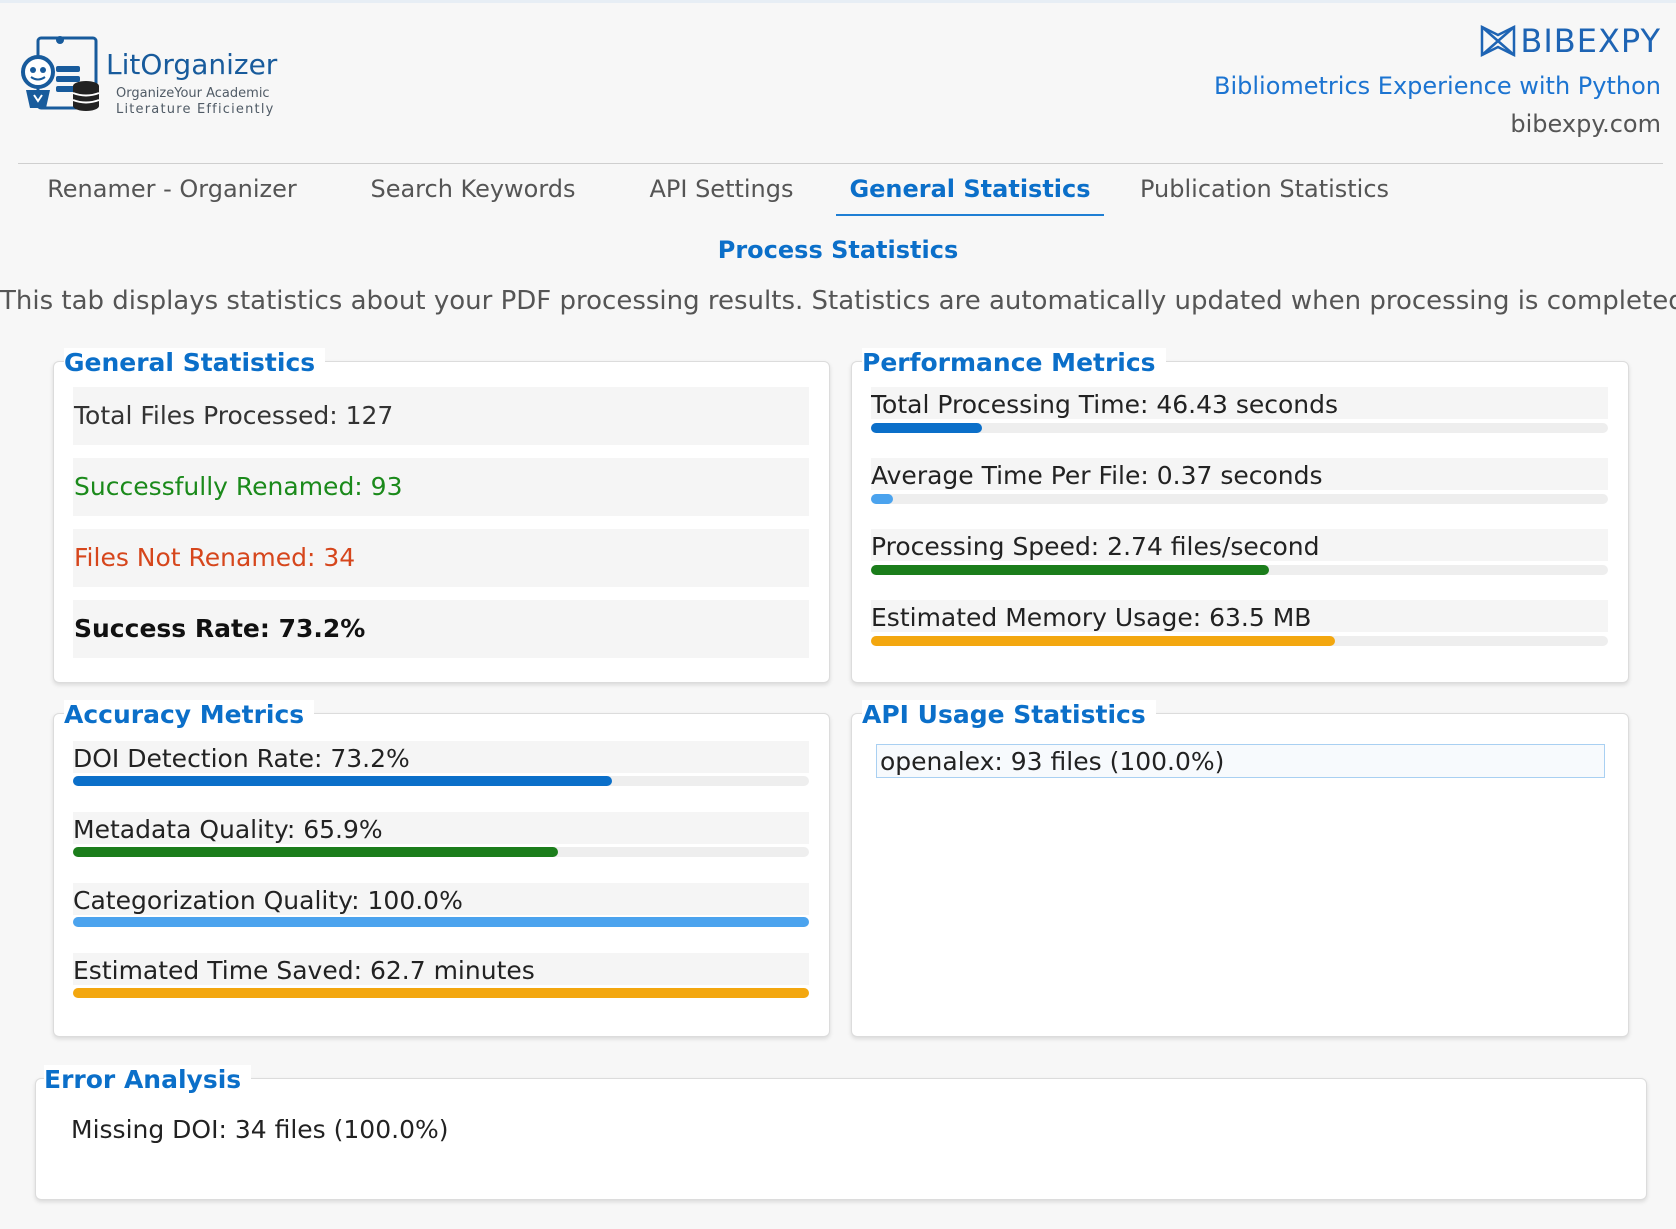 The width and height of the screenshot is (1676, 1229). What do you see at coordinates (1437, 86) in the screenshot?
I see `brand-tagline: Bibliometrics Experience with Python` at bounding box center [1437, 86].